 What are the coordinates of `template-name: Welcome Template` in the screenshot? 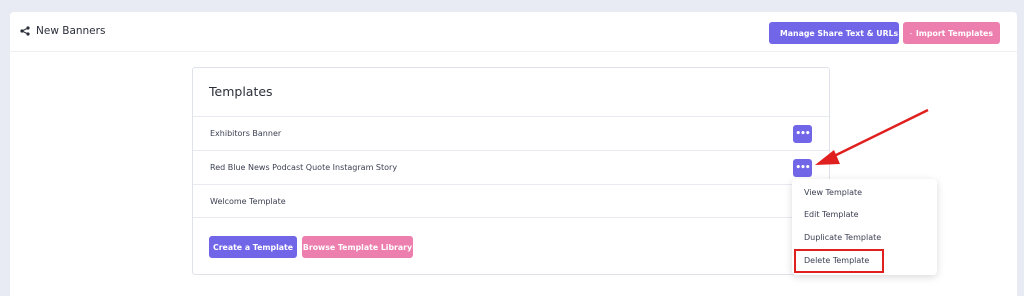 It's located at (248, 201).